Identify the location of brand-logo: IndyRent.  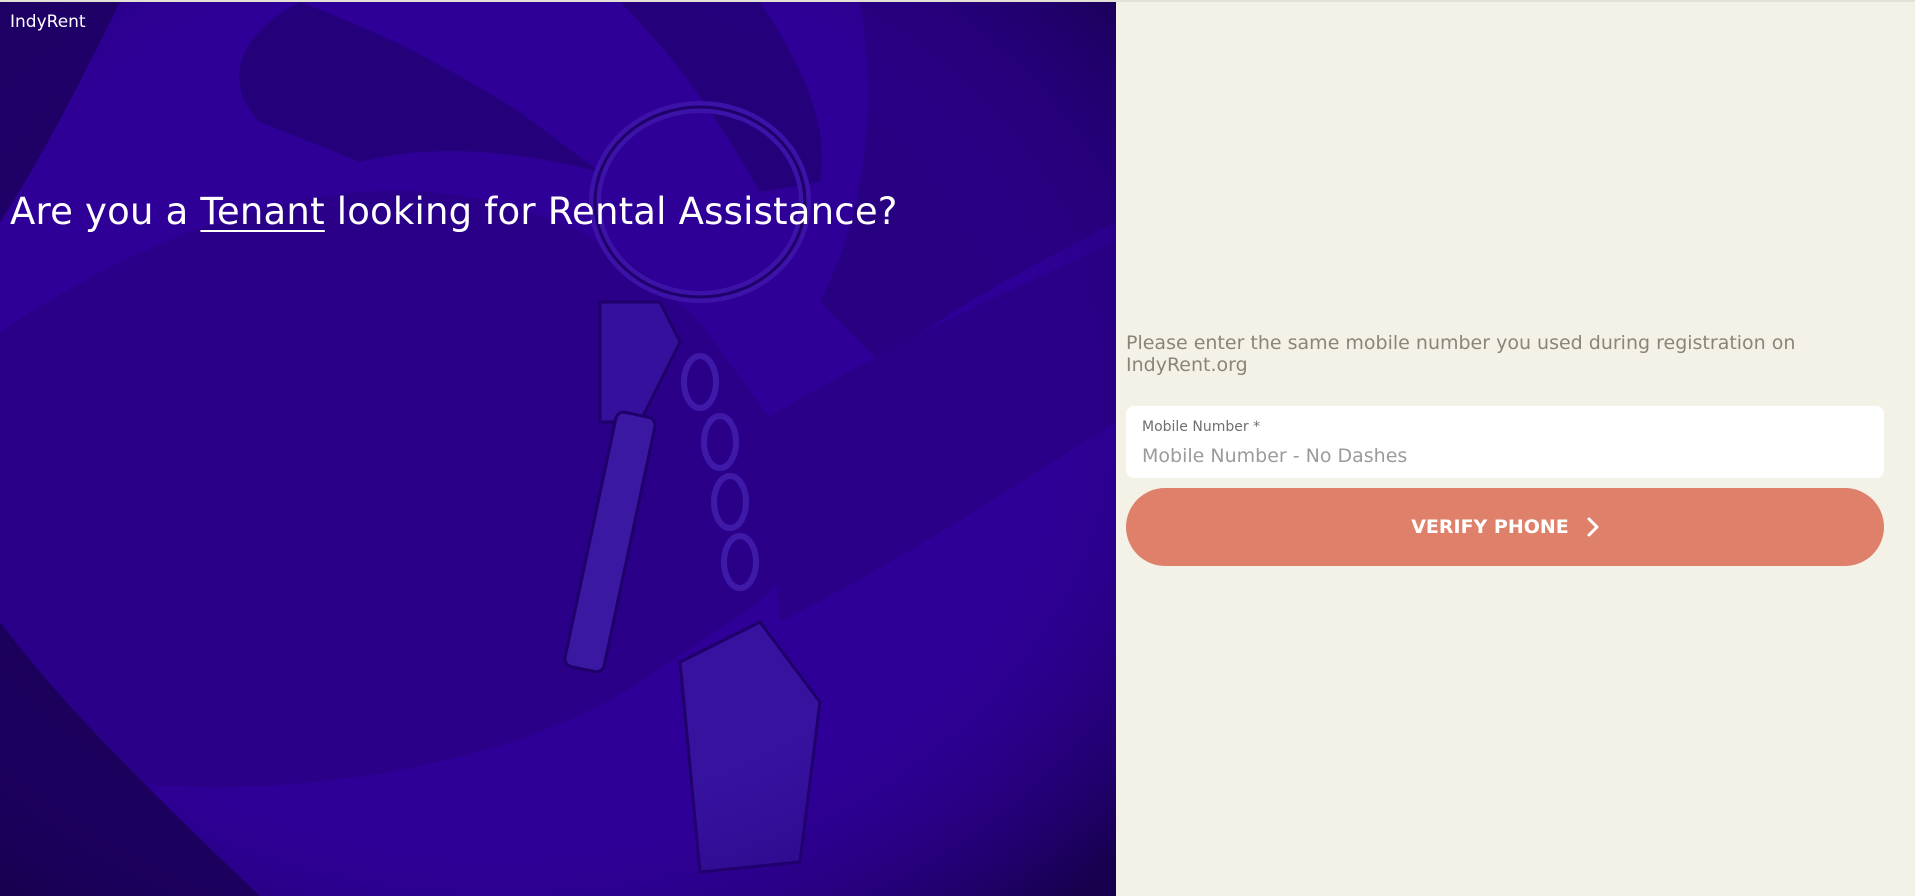
(48, 22).